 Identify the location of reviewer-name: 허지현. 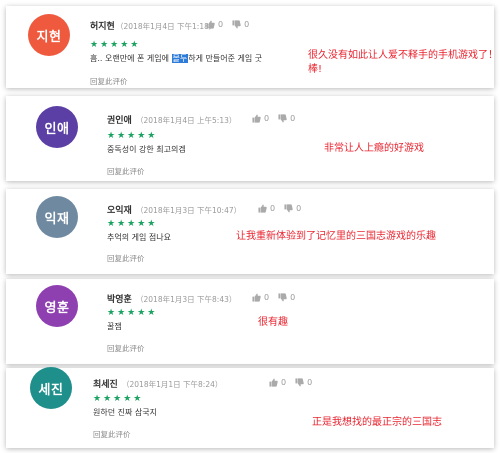
(102, 25).